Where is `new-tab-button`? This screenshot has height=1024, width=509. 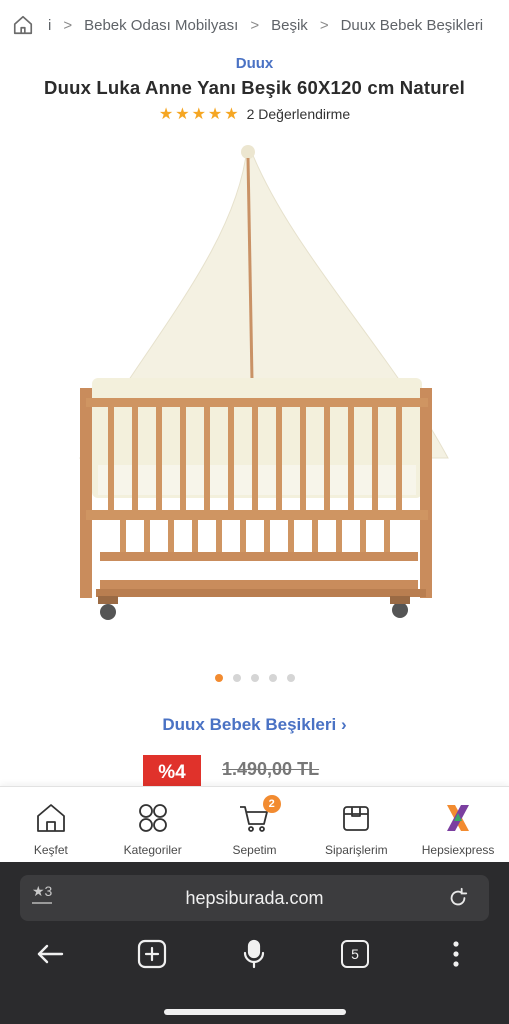
new-tab-button is located at coordinates (152, 954).